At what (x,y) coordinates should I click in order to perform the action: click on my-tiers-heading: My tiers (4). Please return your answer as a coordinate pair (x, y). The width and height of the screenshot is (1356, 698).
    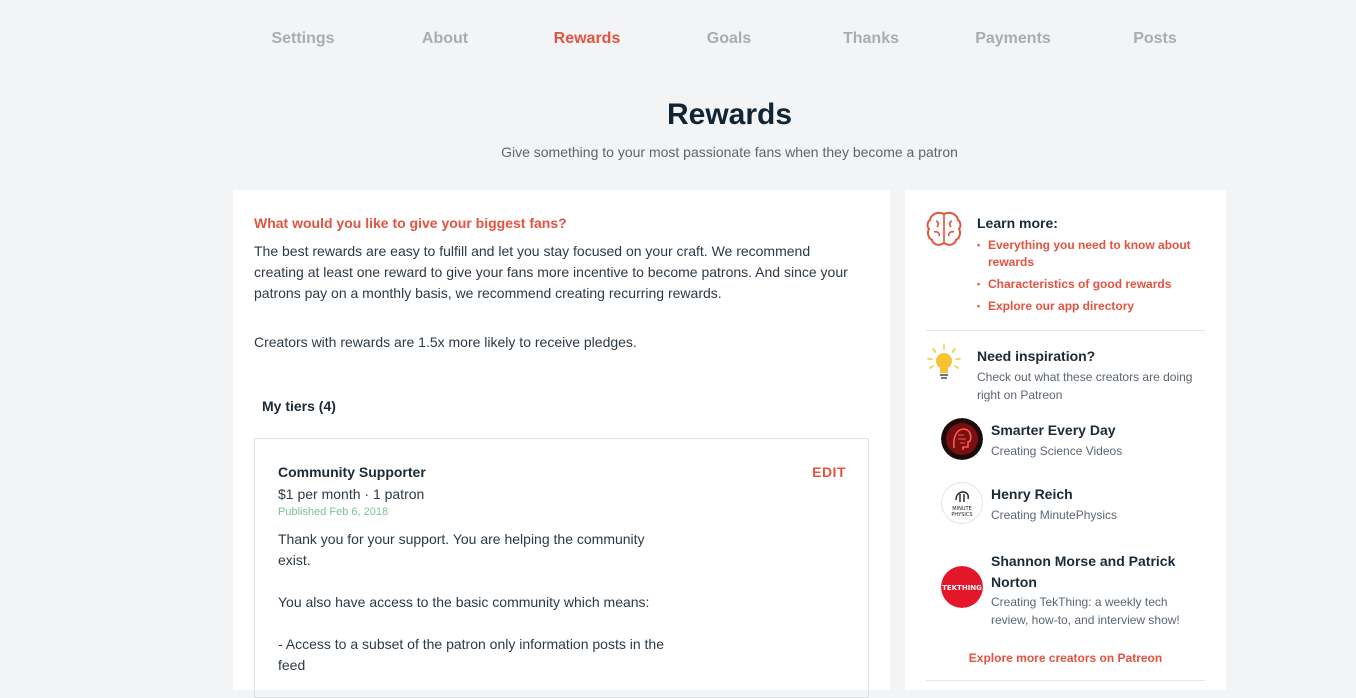
    Looking at the image, I should click on (299, 406).